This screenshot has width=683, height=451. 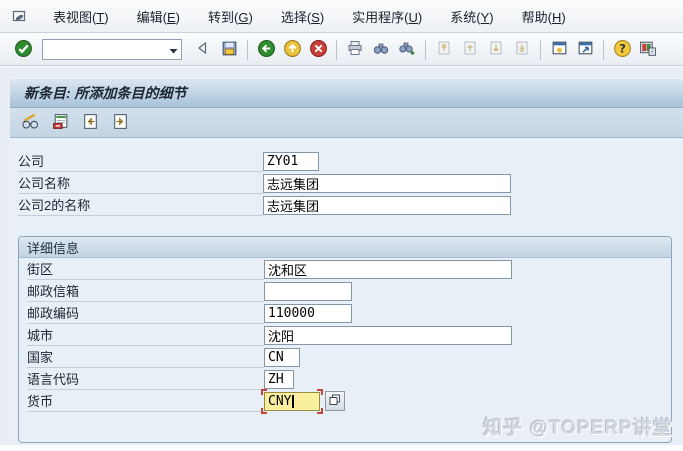 I want to click on field-row-language: 语言代码, so click(x=345, y=379).